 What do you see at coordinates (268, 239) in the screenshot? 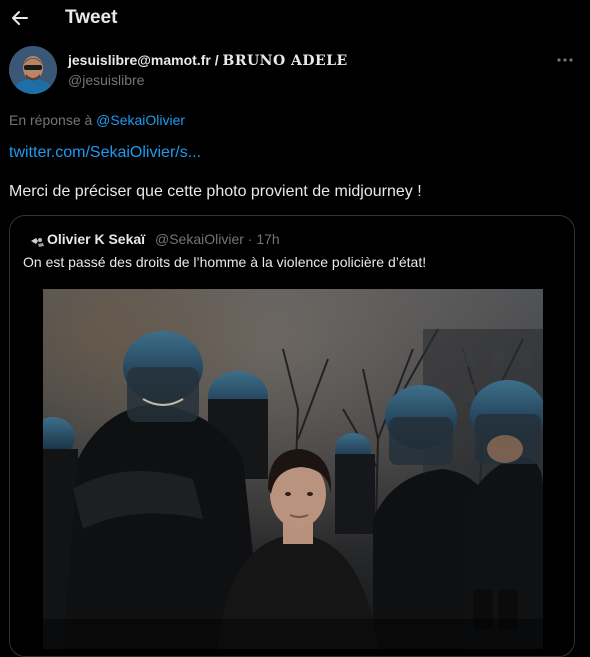
I see `quote-time: 17h` at bounding box center [268, 239].